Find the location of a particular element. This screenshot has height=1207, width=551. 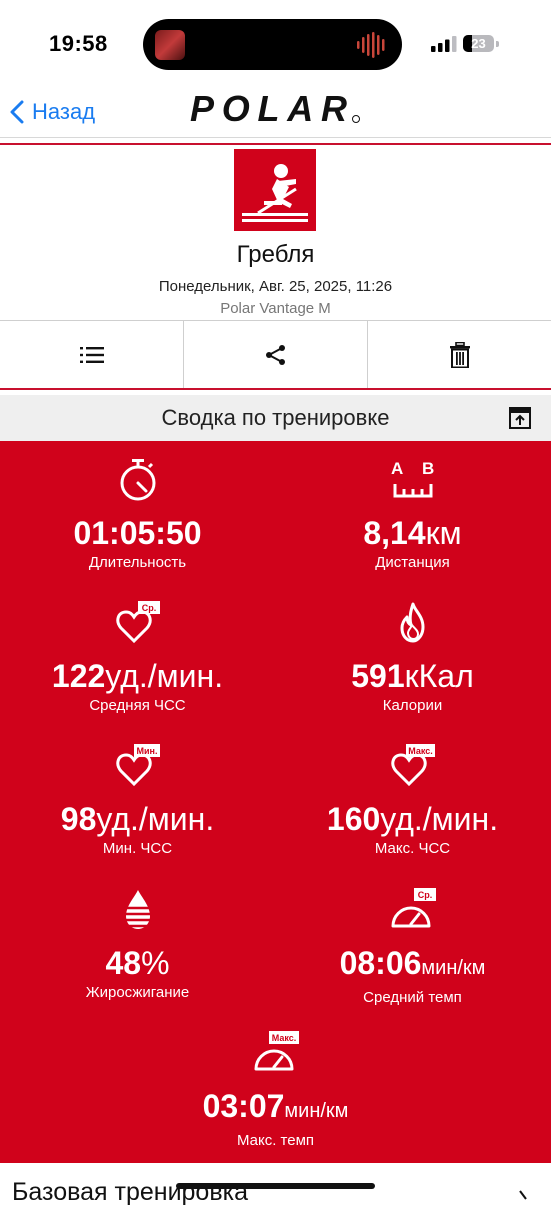

status-bar: 19:58 23 is located at coordinates (275, 45).